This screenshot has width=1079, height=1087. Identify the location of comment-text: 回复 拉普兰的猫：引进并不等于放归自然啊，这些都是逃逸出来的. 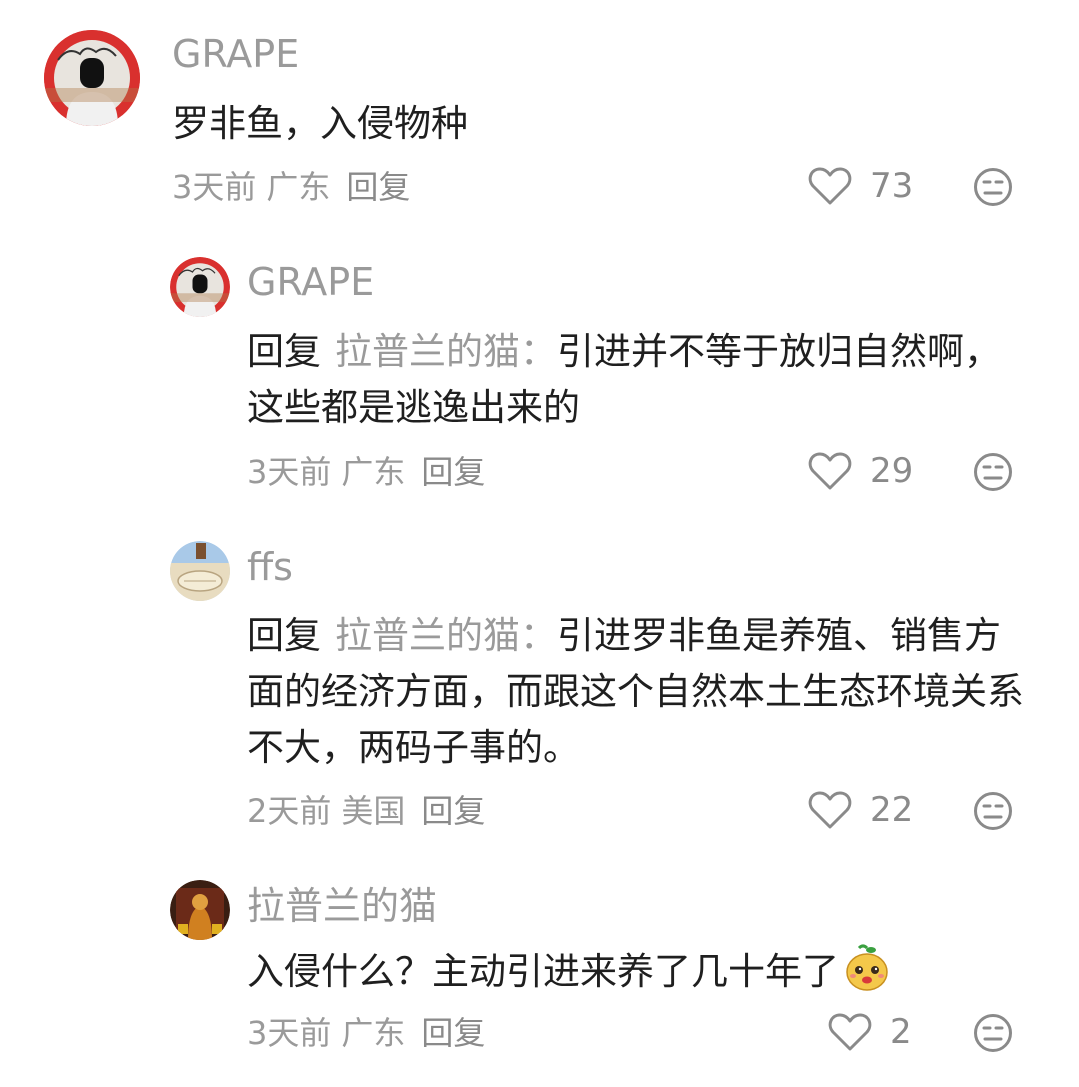
(624, 379).